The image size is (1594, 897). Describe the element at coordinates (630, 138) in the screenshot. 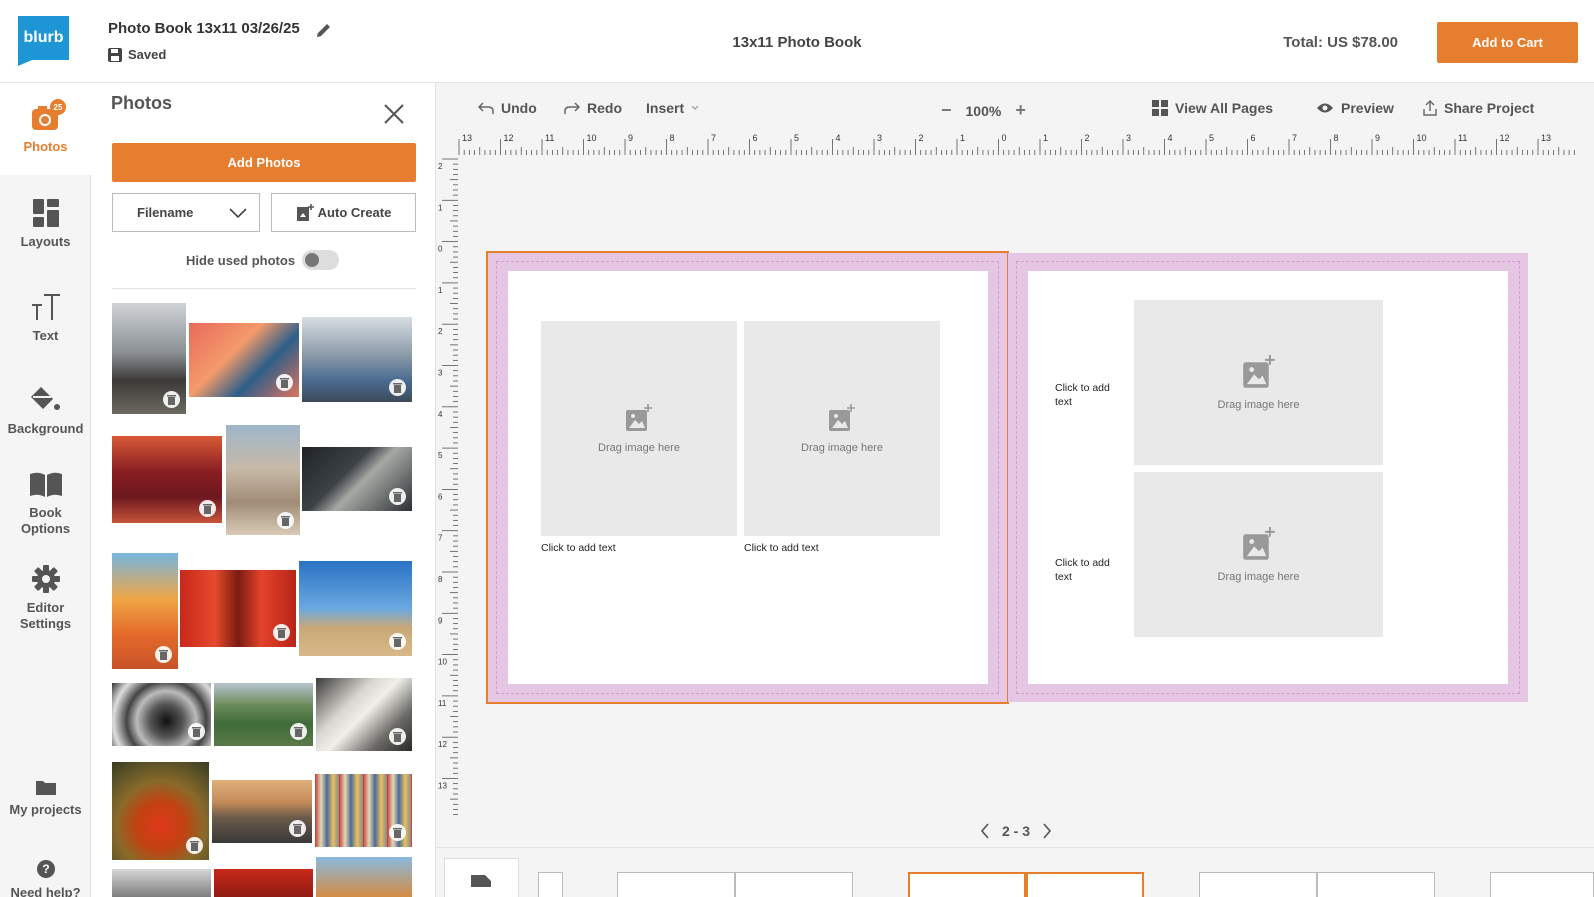

I see `ruler-label: 9` at that location.